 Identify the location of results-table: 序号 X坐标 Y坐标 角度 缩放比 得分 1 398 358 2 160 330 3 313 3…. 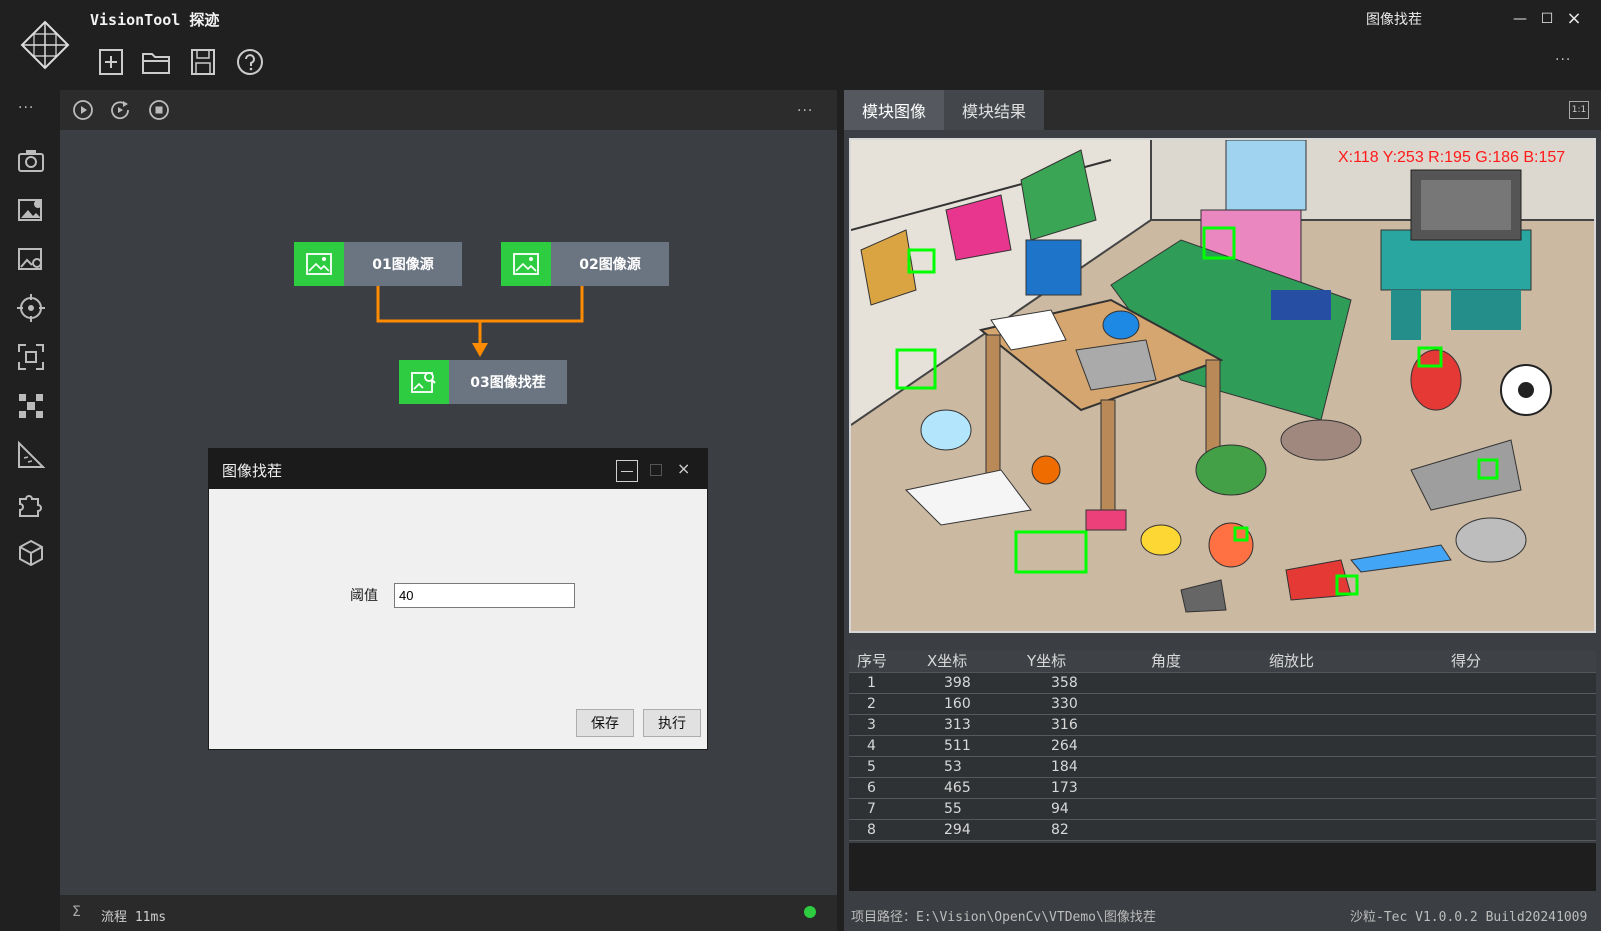
(1222, 745).